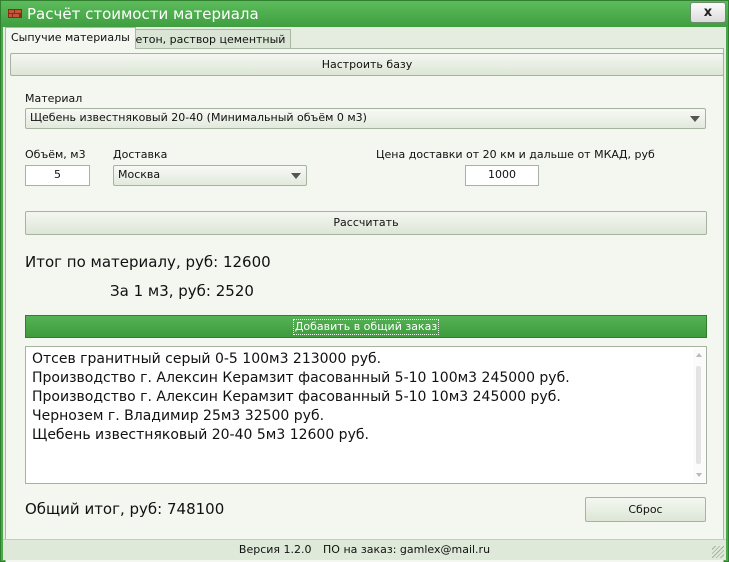 The image size is (729, 562). Describe the element at coordinates (210, 175) in the screenshot. I see `delivery-select: Москва` at that location.